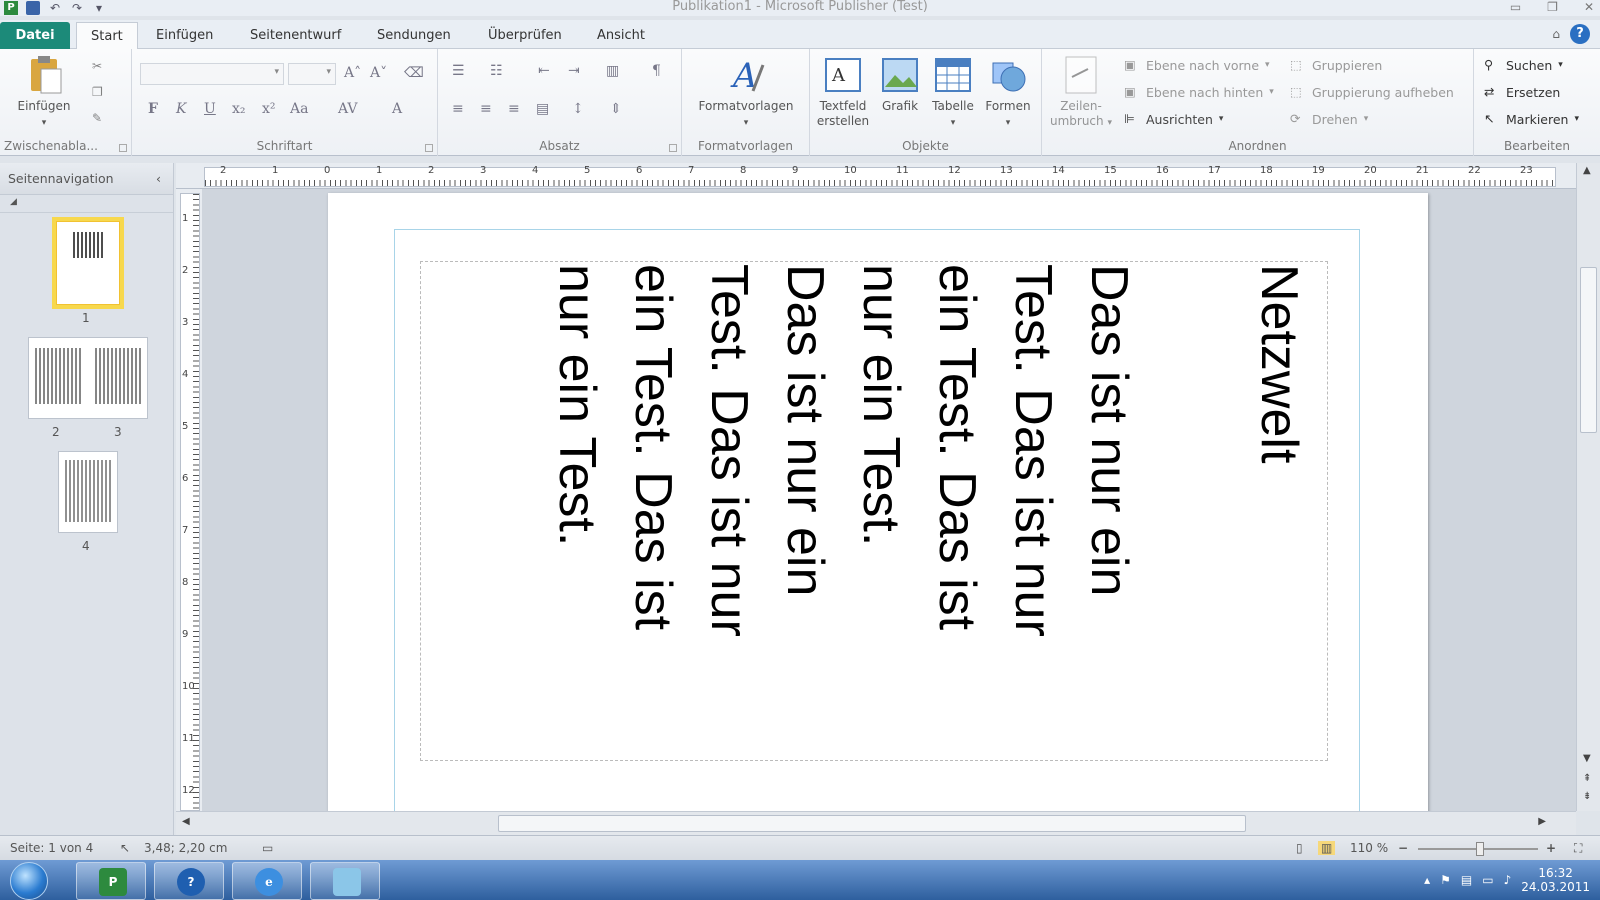 The width and height of the screenshot is (1600, 900). I want to click on find-button: ⚲ Suchen ▾, so click(1523, 65).